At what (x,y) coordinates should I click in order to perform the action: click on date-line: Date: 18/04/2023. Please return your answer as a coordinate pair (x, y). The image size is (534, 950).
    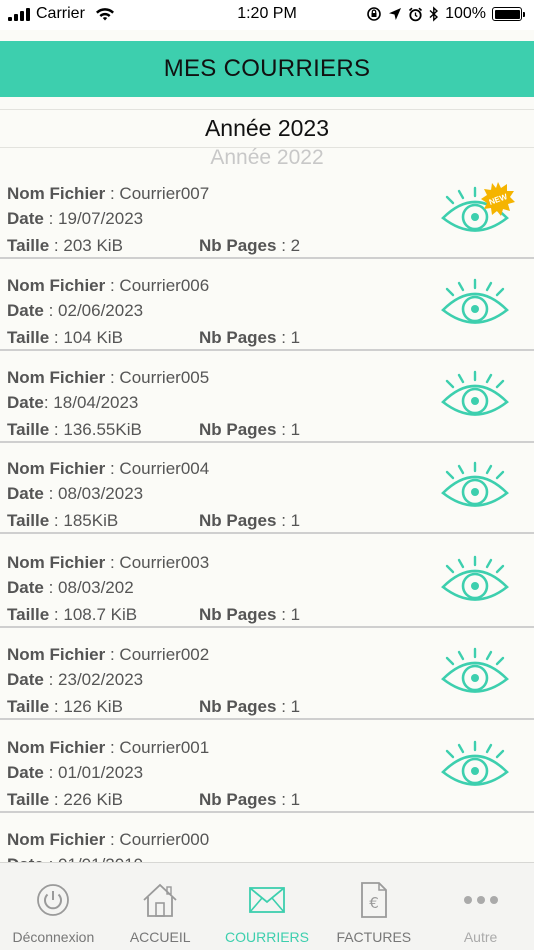
    Looking at the image, I should click on (72, 403).